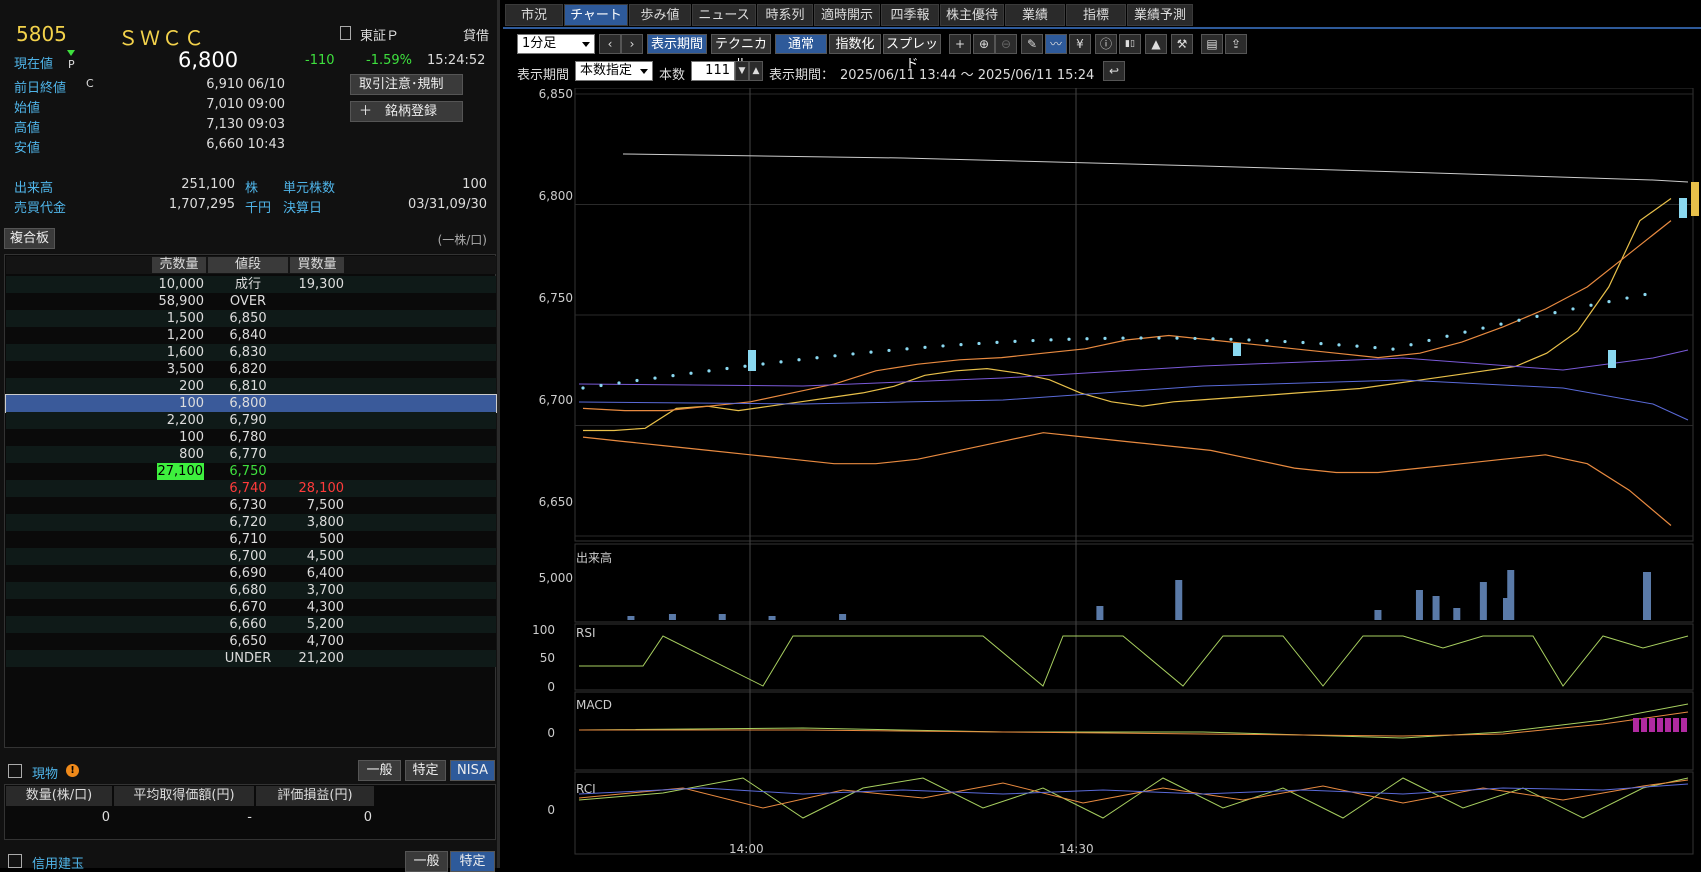  I want to click on holdings-pl-value: 0, so click(367, 817).